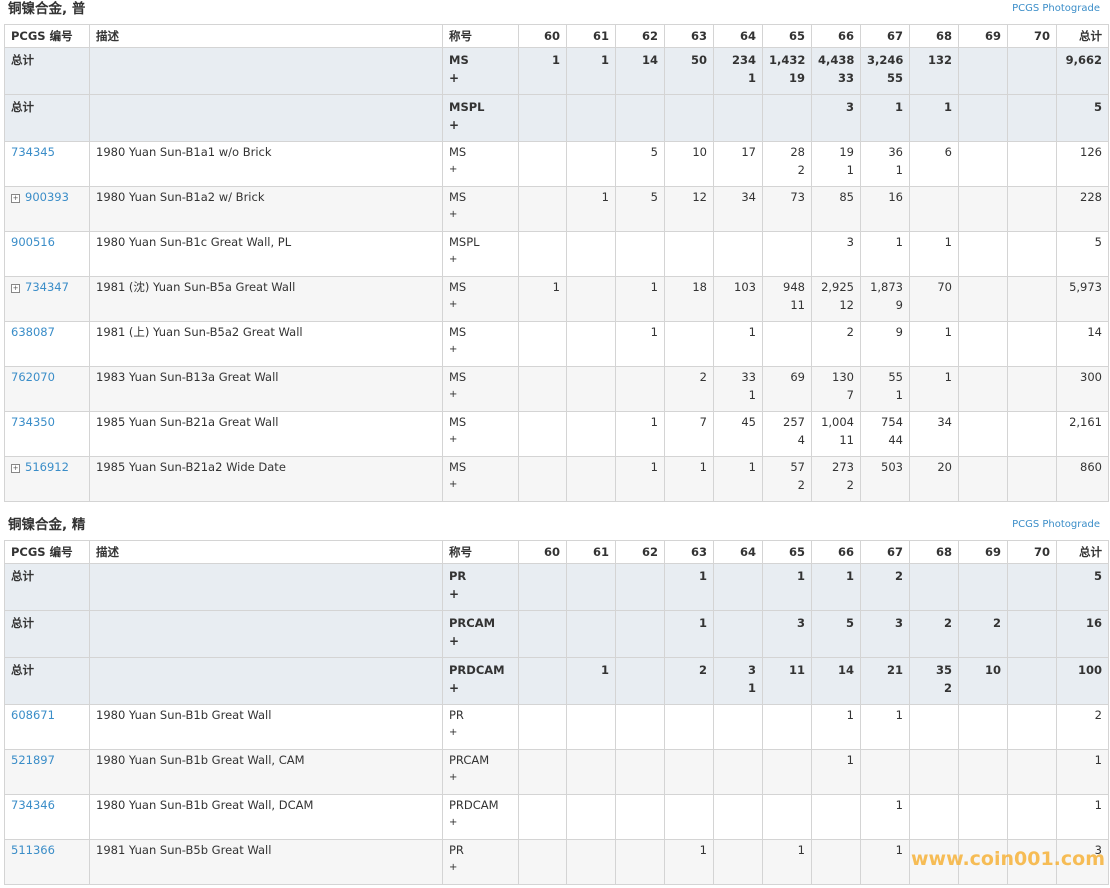  I want to click on grade-cell-62: 1, so click(640, 344).